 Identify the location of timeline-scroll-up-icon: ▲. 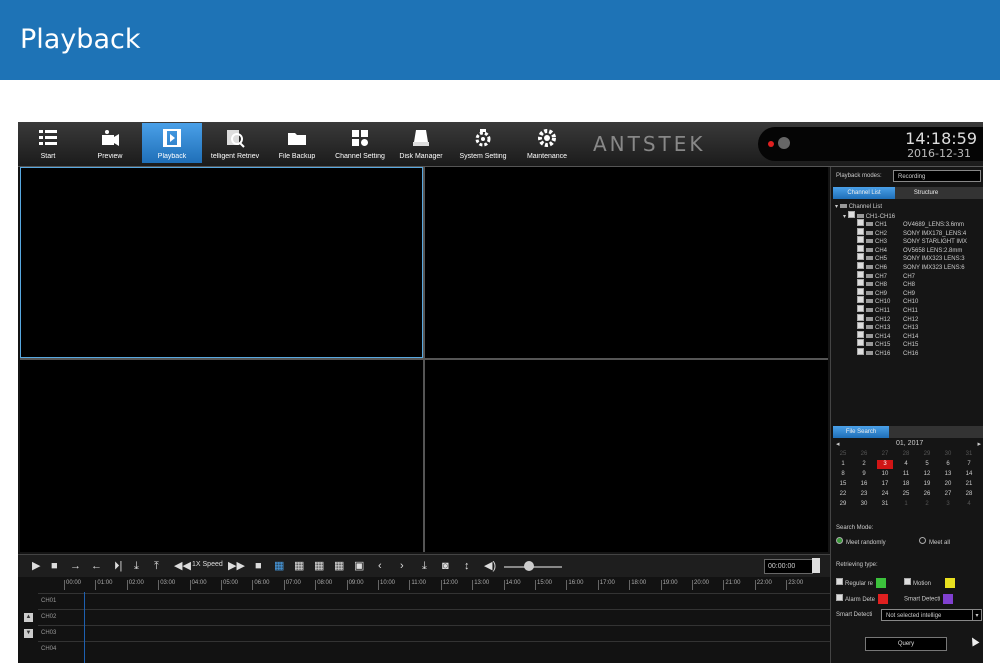
(28, 617).